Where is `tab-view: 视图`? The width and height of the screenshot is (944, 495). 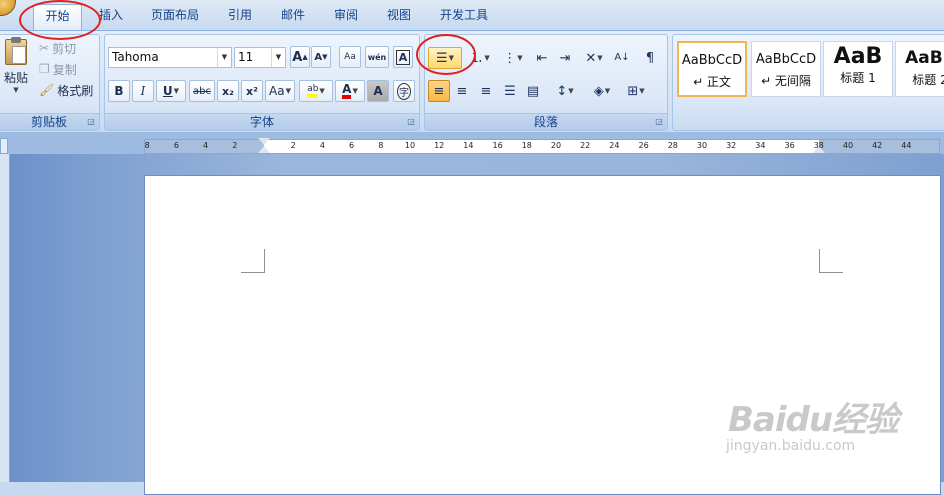 tab-view: 视图 is located at coordinates (399, 17).